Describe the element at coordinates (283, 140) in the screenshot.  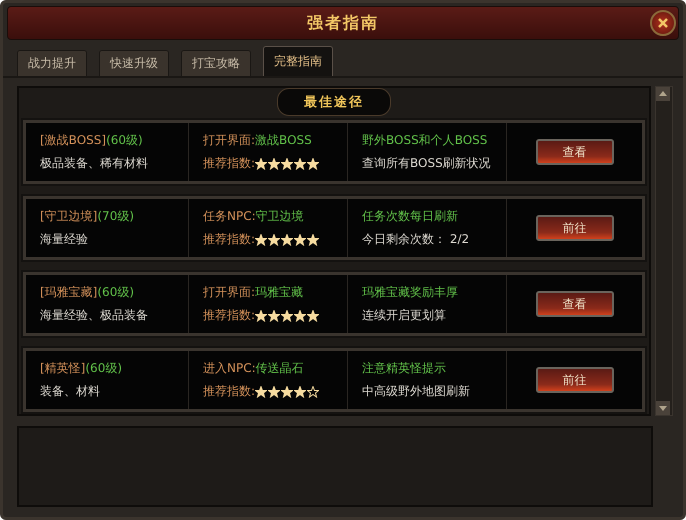
I see `entry-value: 激战BOSS` at that location.